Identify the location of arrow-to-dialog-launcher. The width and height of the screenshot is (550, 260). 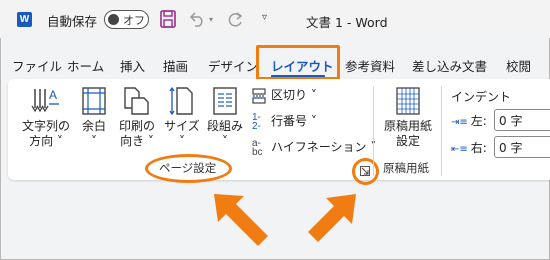
(332, 218).